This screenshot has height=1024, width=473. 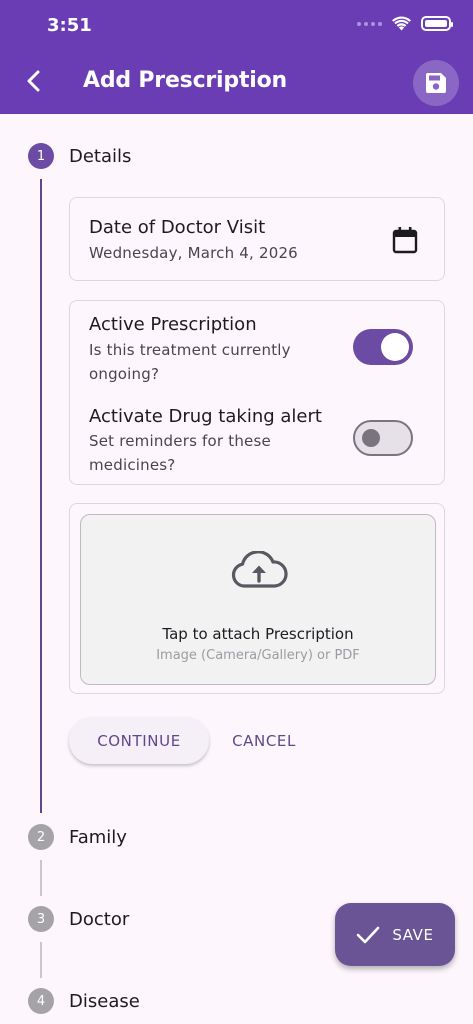 I want to click on save-fab-label: SAVE, so click(x=413, y=934).